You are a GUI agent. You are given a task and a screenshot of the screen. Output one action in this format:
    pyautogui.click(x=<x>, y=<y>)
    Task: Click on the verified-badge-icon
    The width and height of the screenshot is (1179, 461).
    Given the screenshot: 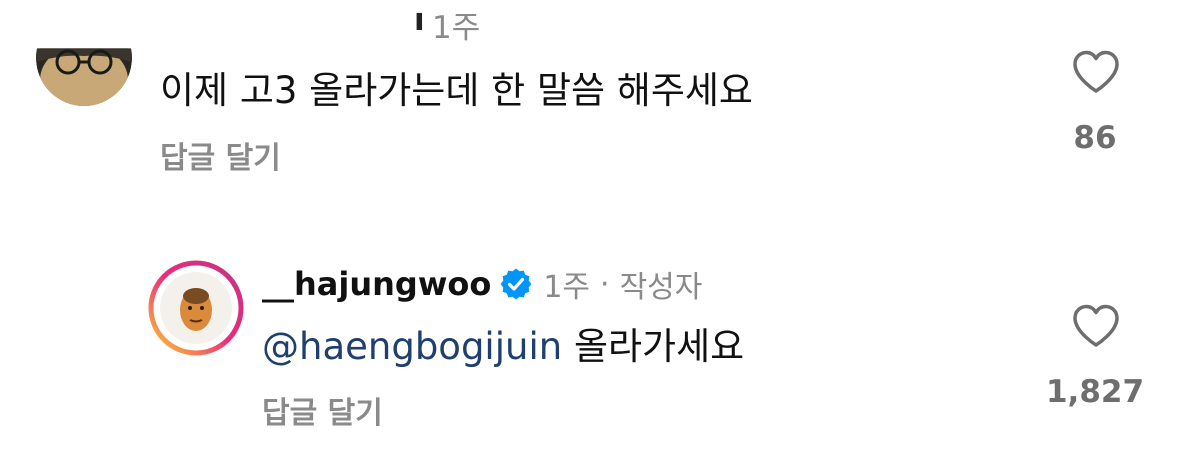 What is the action you would take?
    pyautogui.click(x=516, y=284)
    